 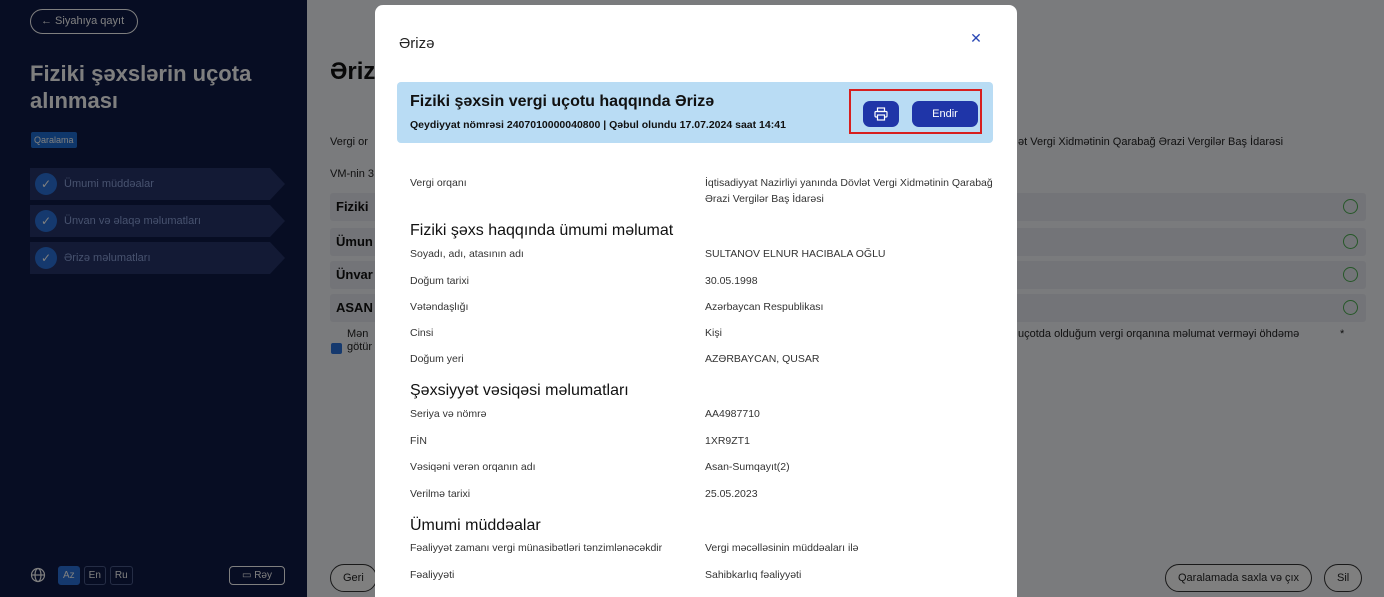 I want to click on citizenship-value: Azərbaycan Respublikası, so click(x=764, y=307).